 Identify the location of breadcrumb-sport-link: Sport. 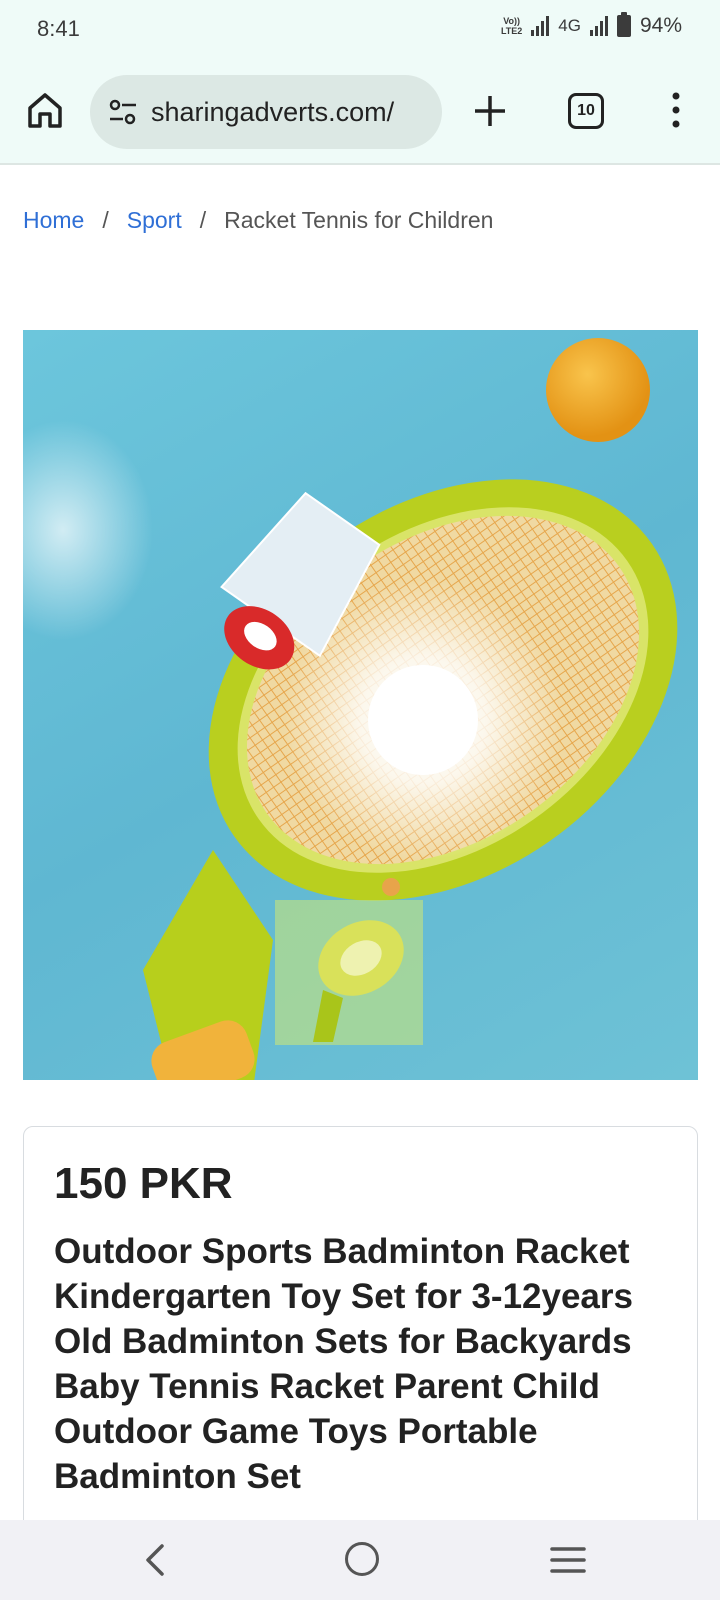
(154, 220).